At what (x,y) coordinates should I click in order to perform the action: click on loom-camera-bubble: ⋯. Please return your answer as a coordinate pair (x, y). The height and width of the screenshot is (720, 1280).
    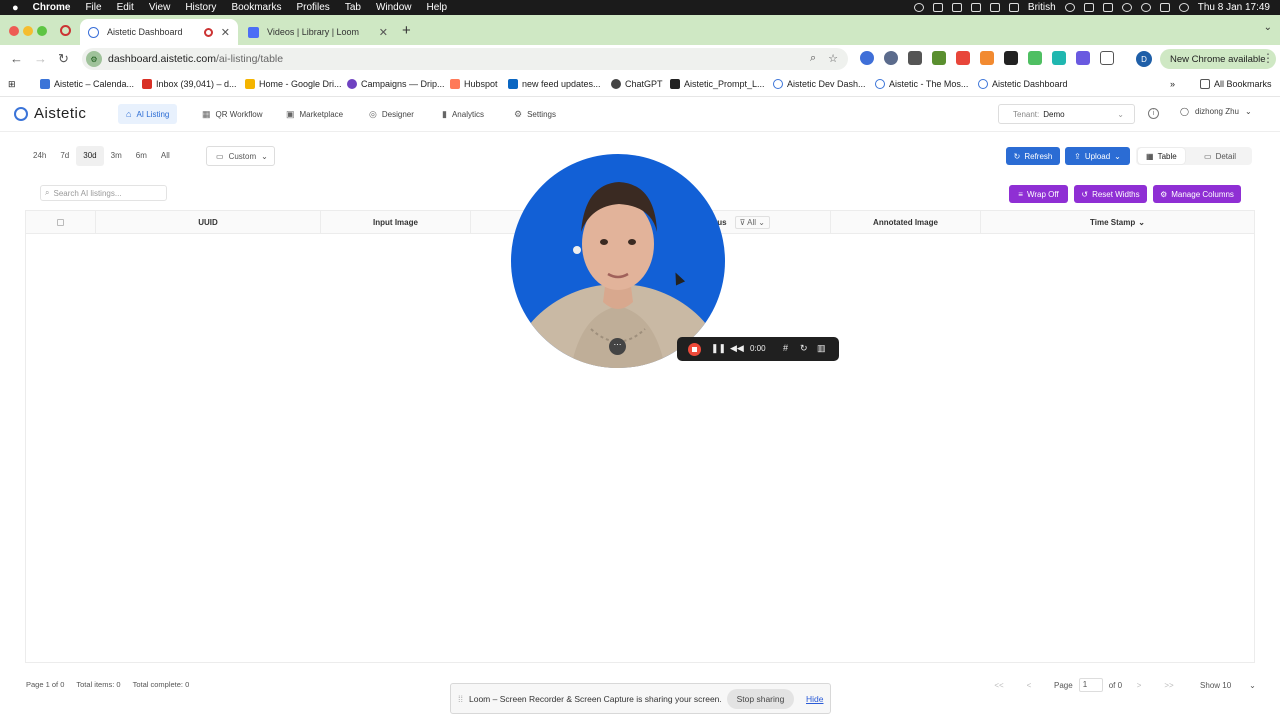
    Looking at the image, I should click on (618, 261).